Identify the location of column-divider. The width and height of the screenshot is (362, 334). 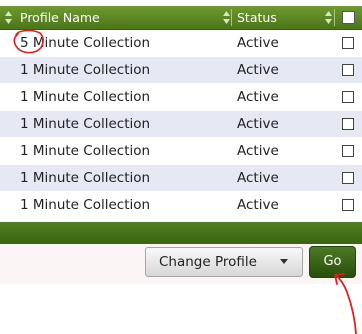
(334, 17).